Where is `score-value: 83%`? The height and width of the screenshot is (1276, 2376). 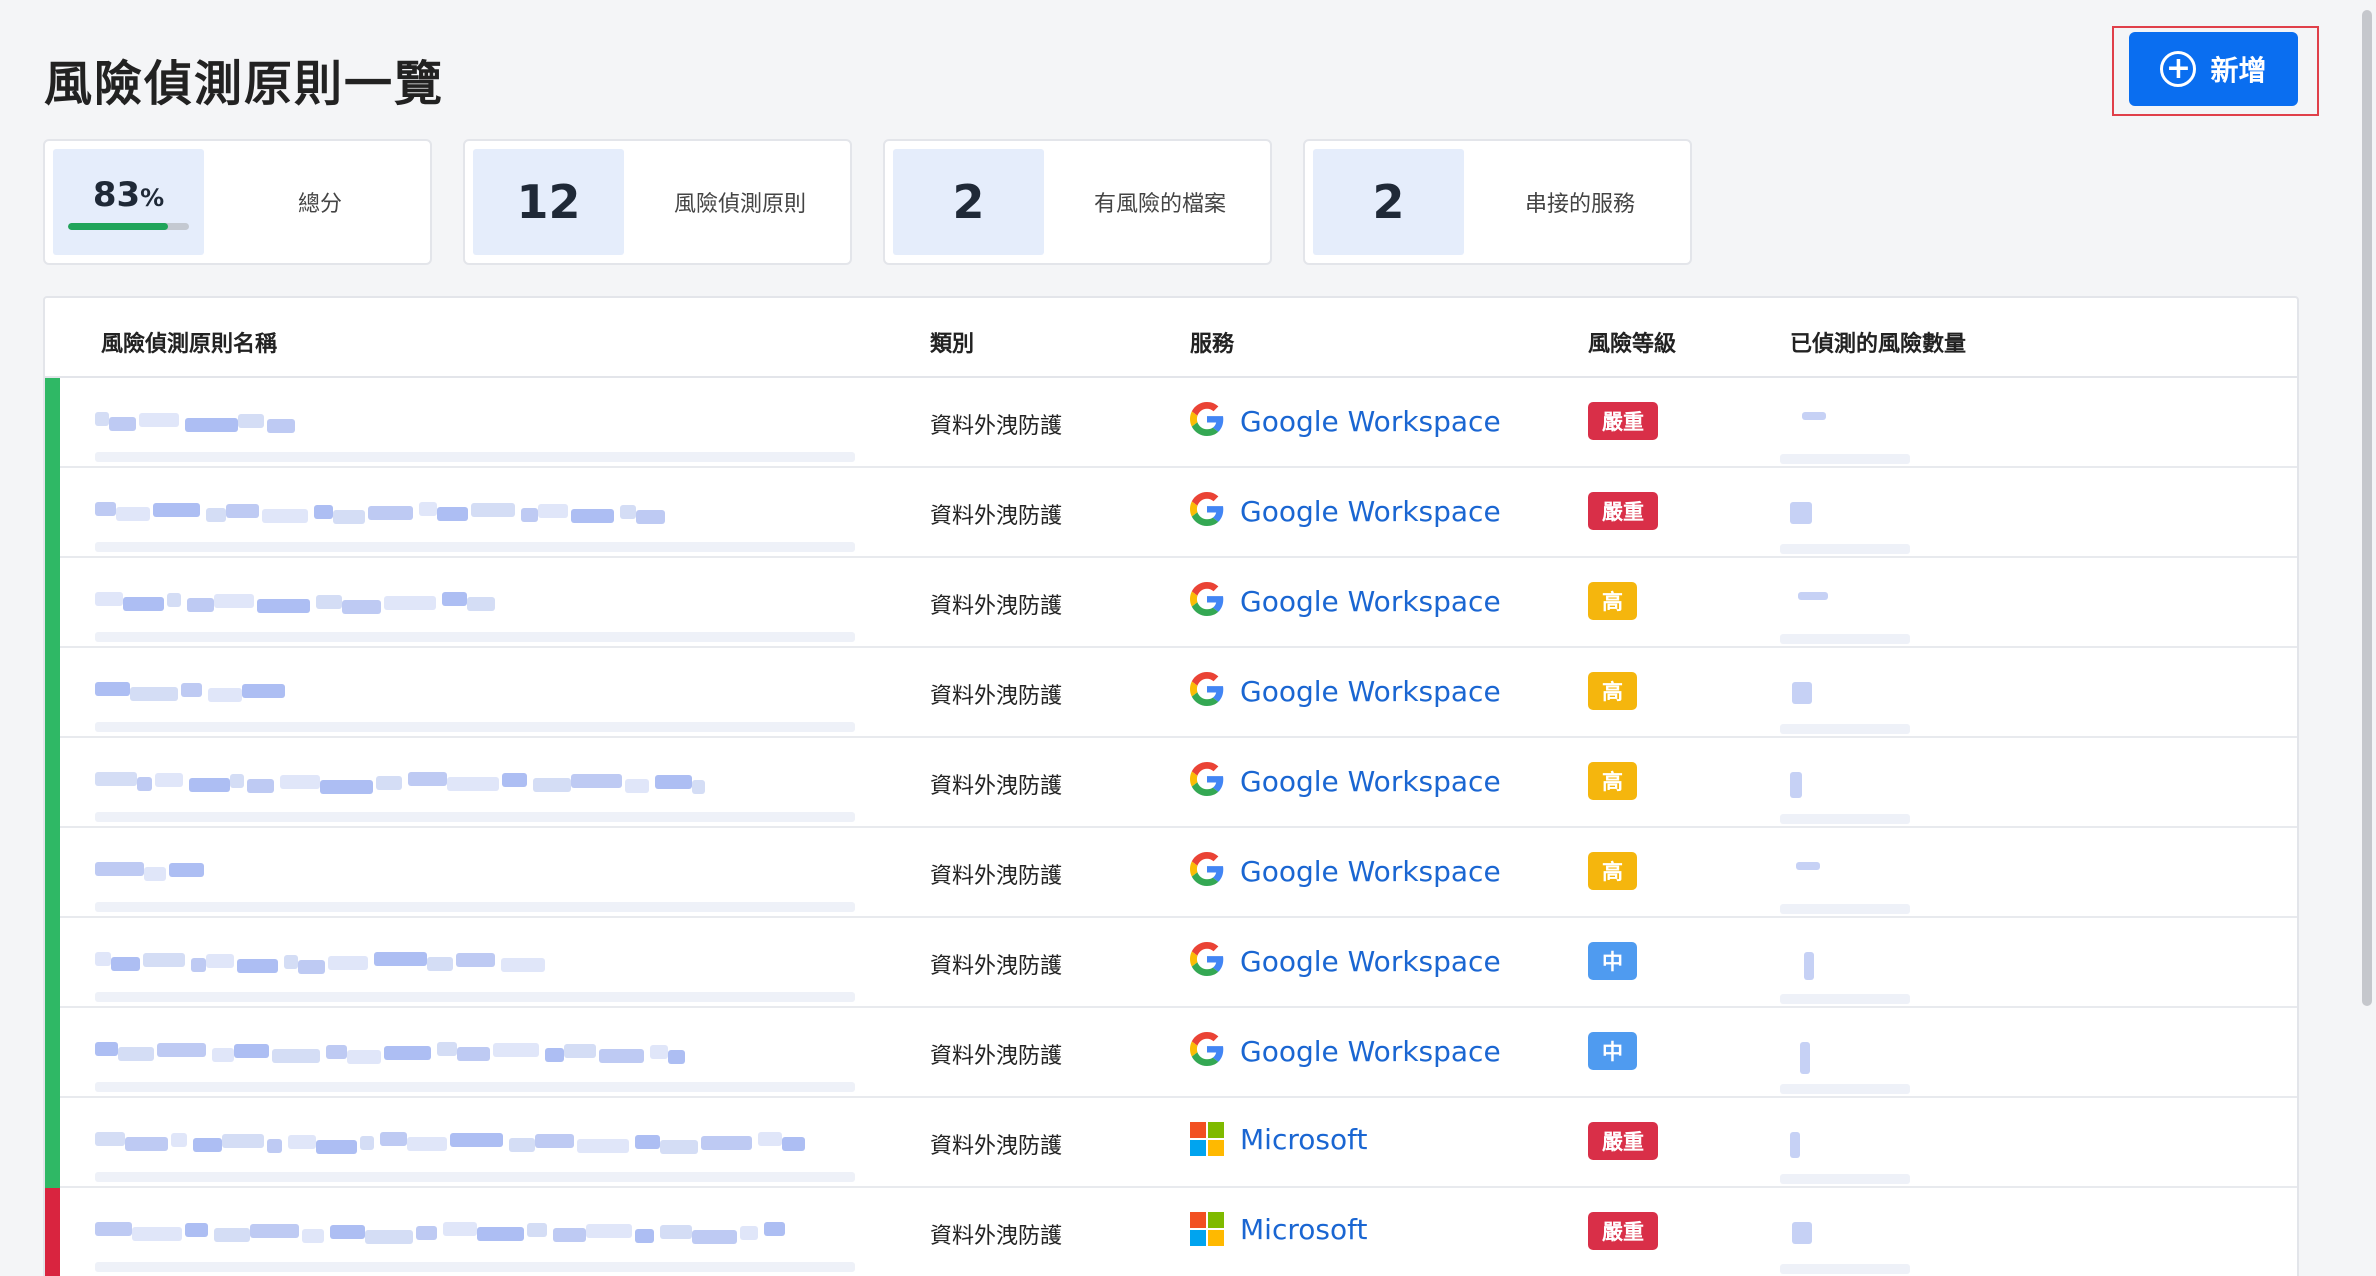
score-value: 83% is located at coordinates (128, 194).